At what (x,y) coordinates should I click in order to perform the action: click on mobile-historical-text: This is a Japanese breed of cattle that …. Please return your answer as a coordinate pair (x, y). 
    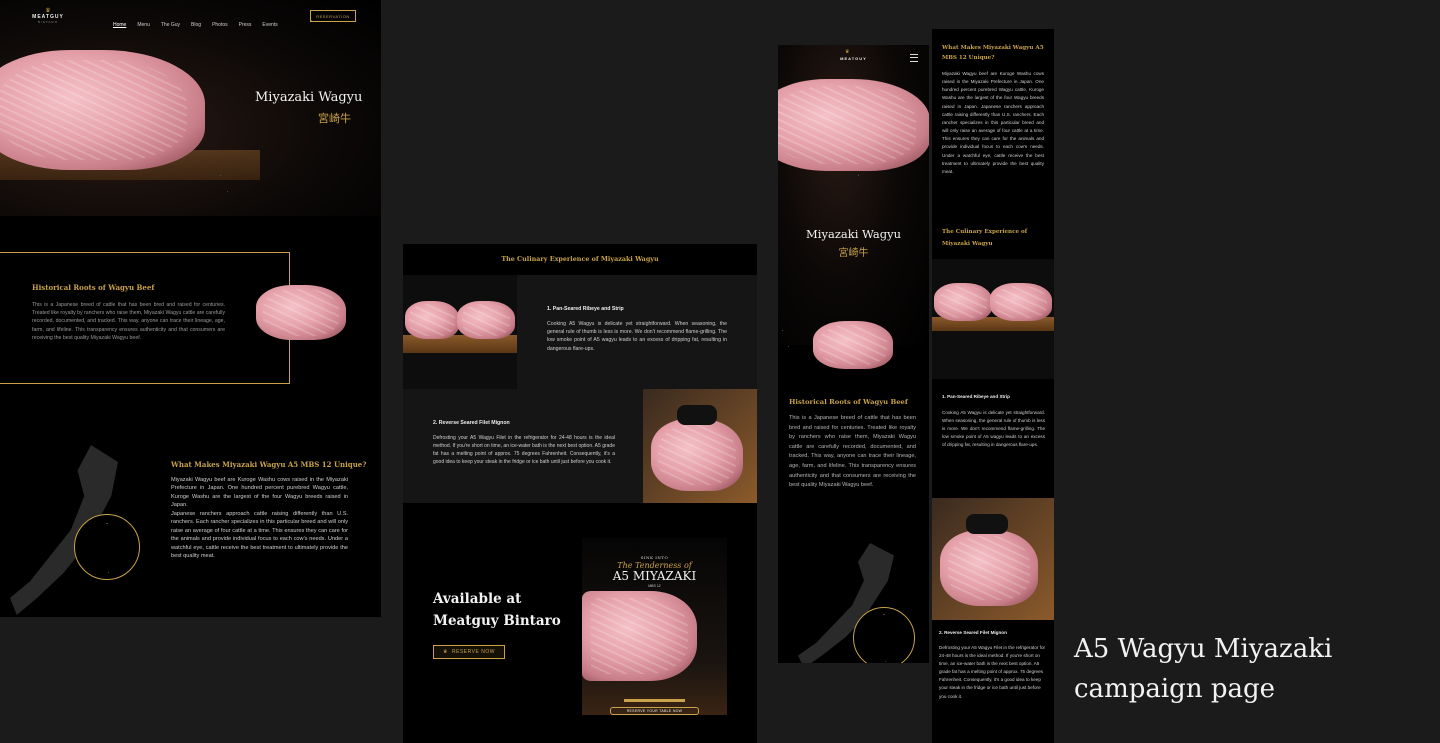
    Looking at the image, I should click on (852, 452).